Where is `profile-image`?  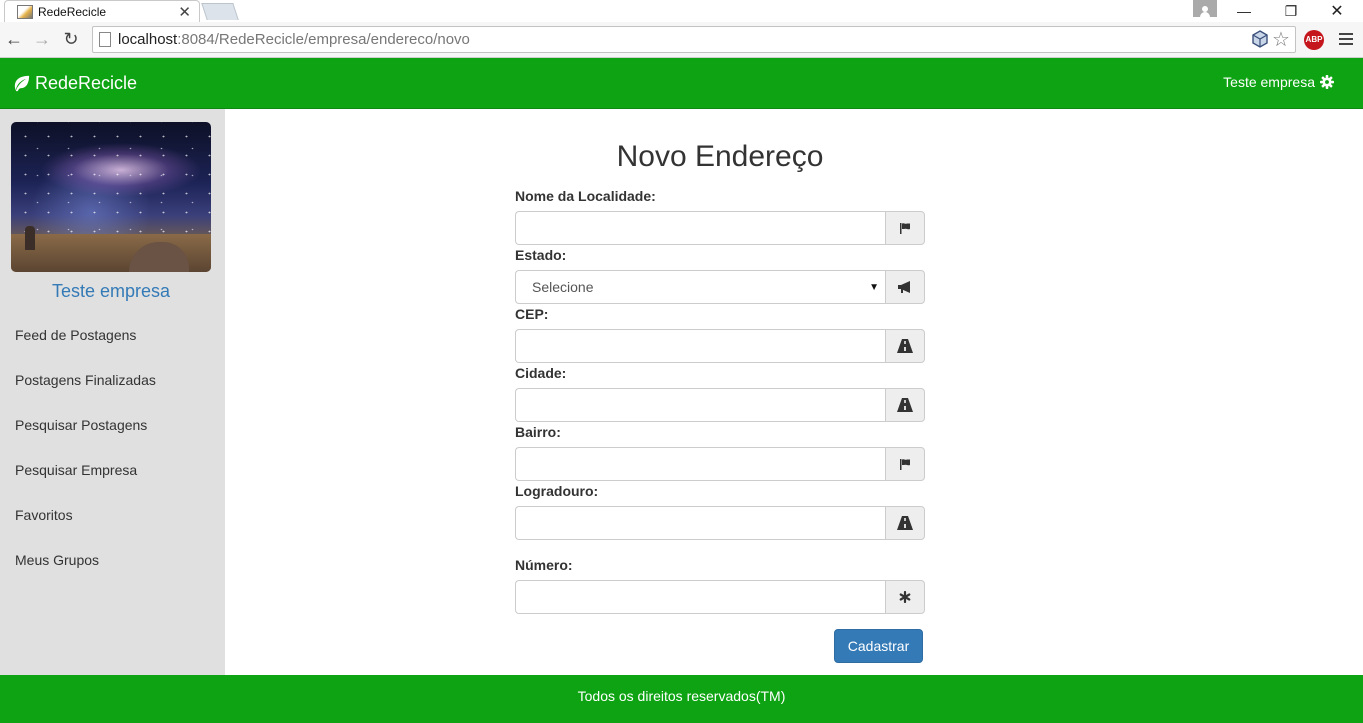
profile-image is located at coordinates (111, 197).